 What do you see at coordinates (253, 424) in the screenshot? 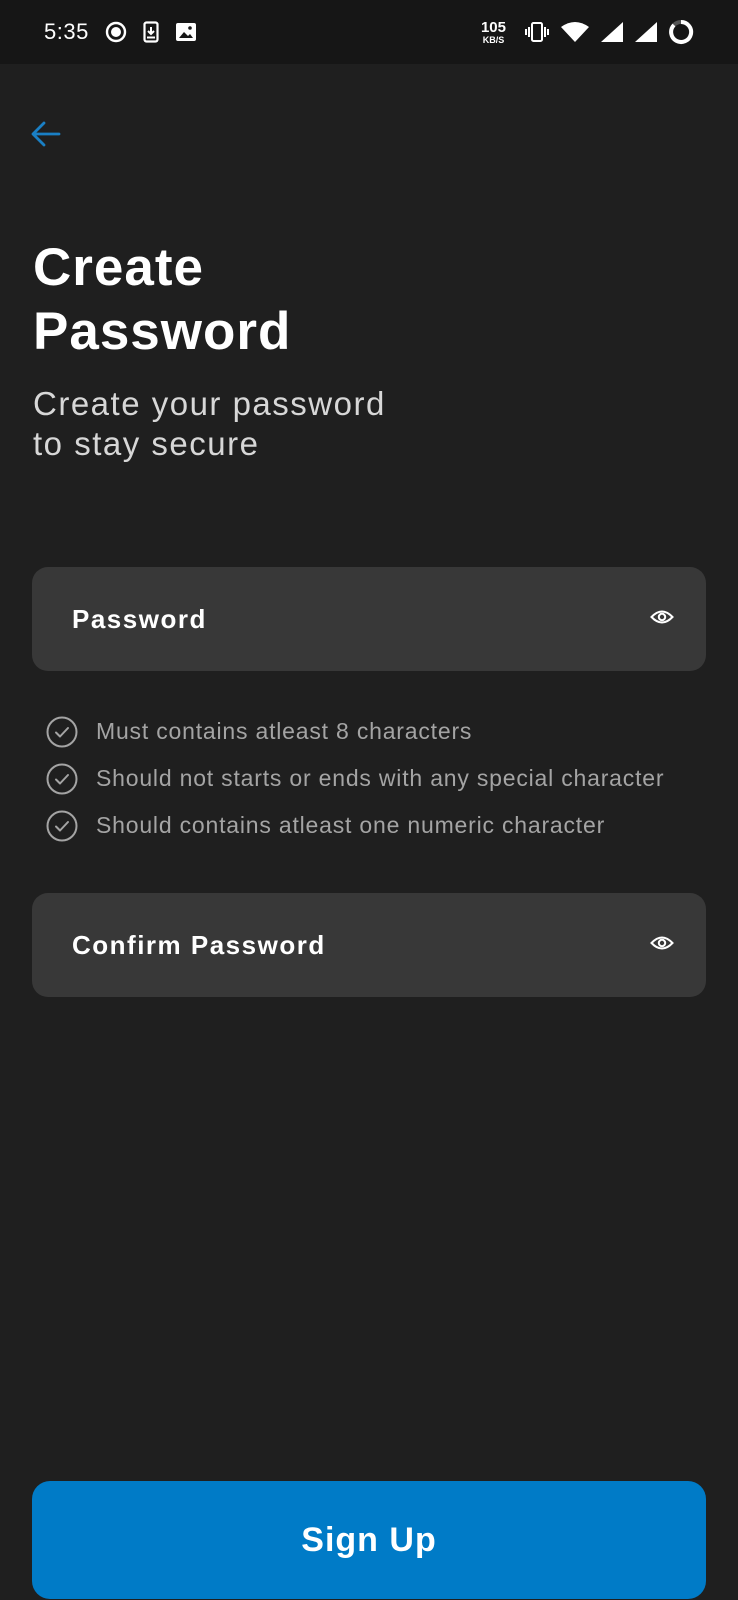
I see `page-subtitle: Create your password to stay secure` at bounding box center [253, 424].